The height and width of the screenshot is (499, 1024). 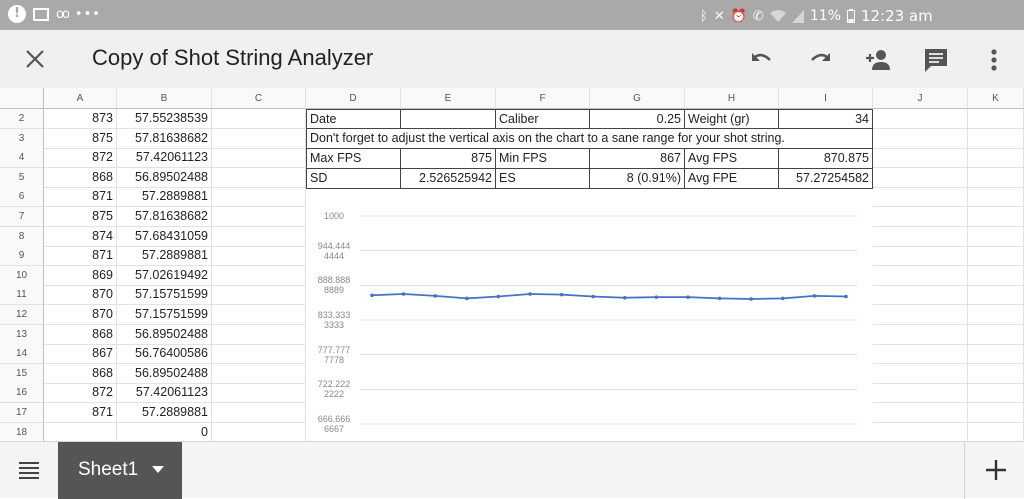 What do you see at coordinates (637, 159) in the screenshot?
I see `min-fps-value-cell: 867` at bounding box center [637, 159].